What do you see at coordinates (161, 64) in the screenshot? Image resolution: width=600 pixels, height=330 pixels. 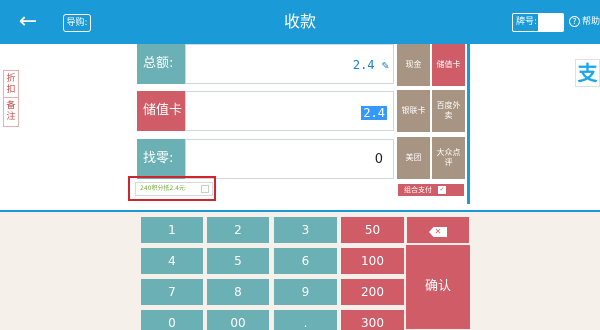 I see `total-label: 总额:` at bounding box center [161, 64].